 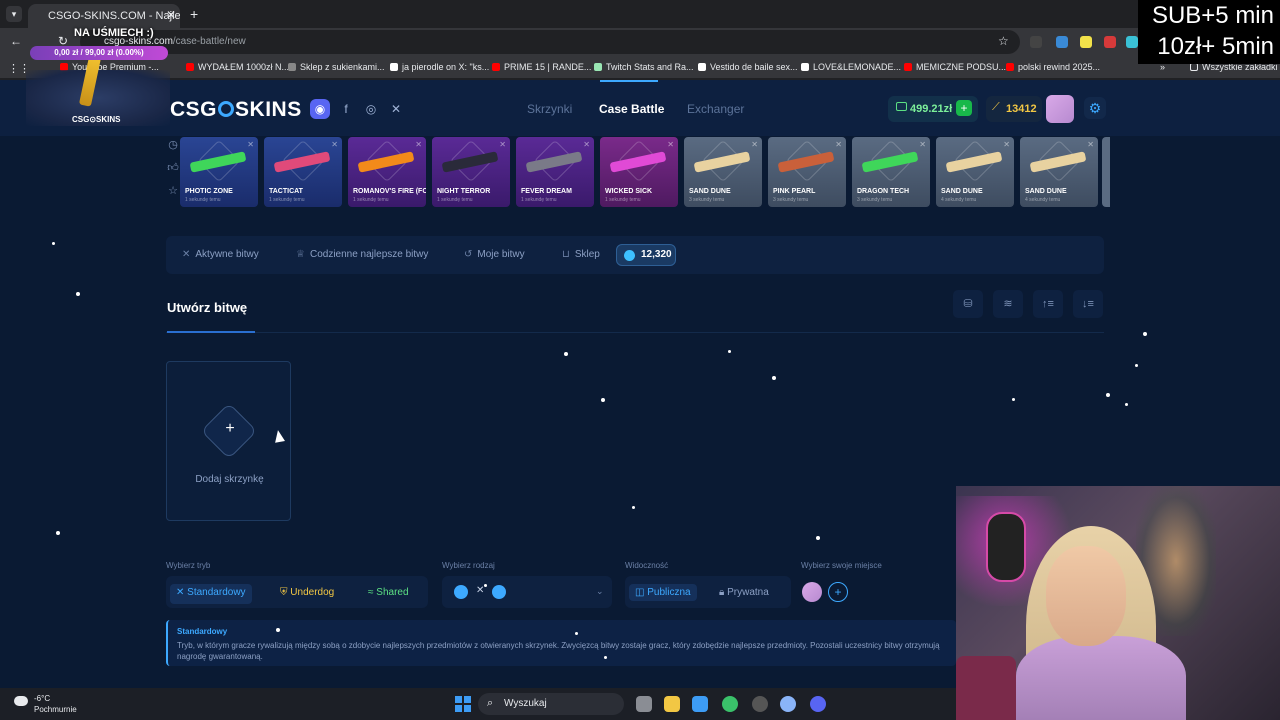 What do you see at coordinates (211, 594) in the screenshot?
I see `mode-standard-button: ✕ Standardowy` at bounding box center [211, 594].